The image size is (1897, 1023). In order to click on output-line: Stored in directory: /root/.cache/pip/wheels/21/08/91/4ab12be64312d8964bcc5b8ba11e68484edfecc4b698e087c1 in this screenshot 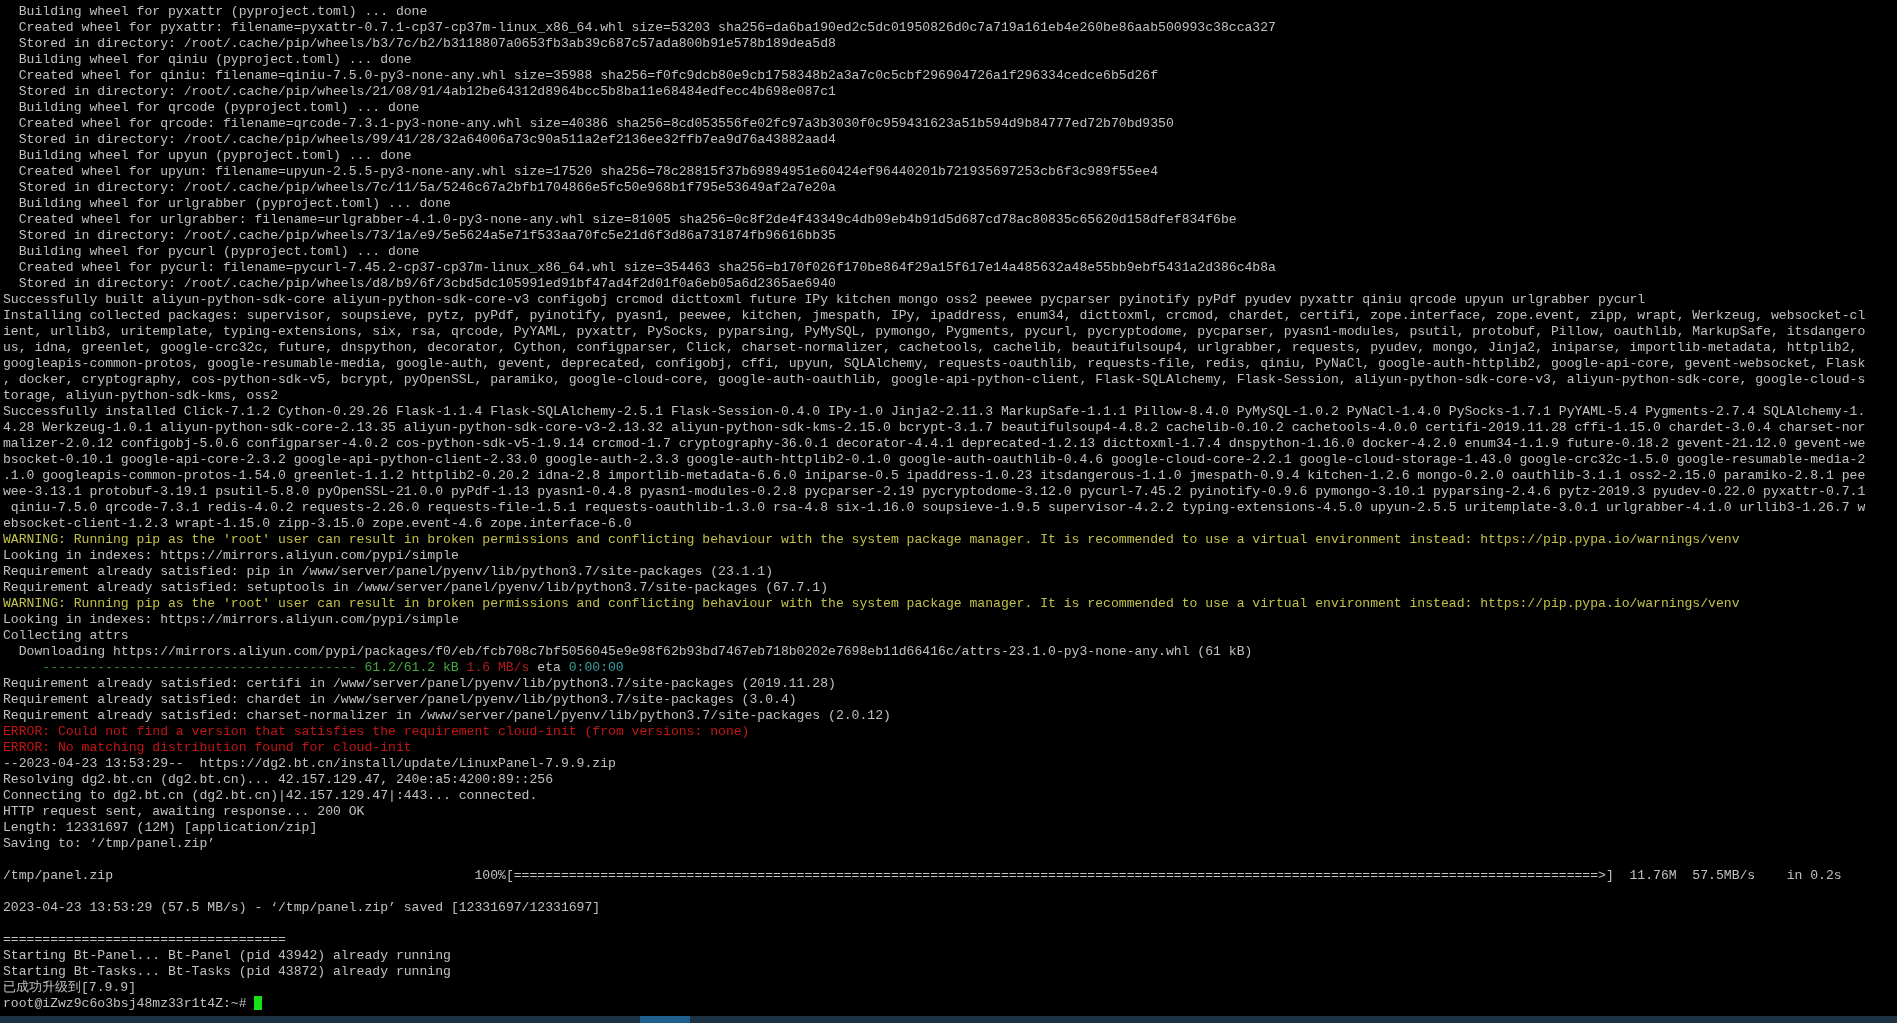, I will do `click(426, 91)`.